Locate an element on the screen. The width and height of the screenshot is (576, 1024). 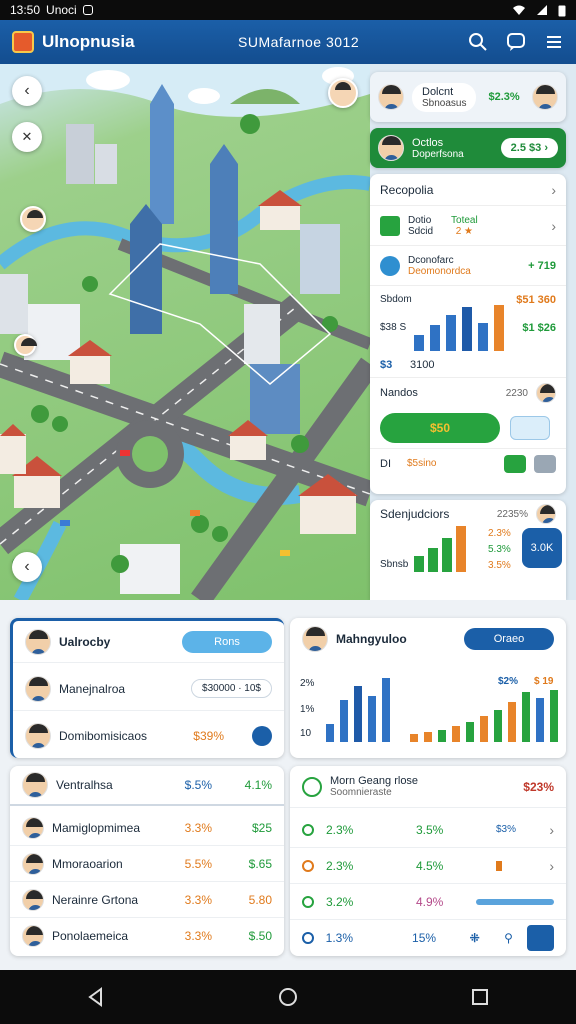
action-row: $50 is located at coordinates (468, 428).